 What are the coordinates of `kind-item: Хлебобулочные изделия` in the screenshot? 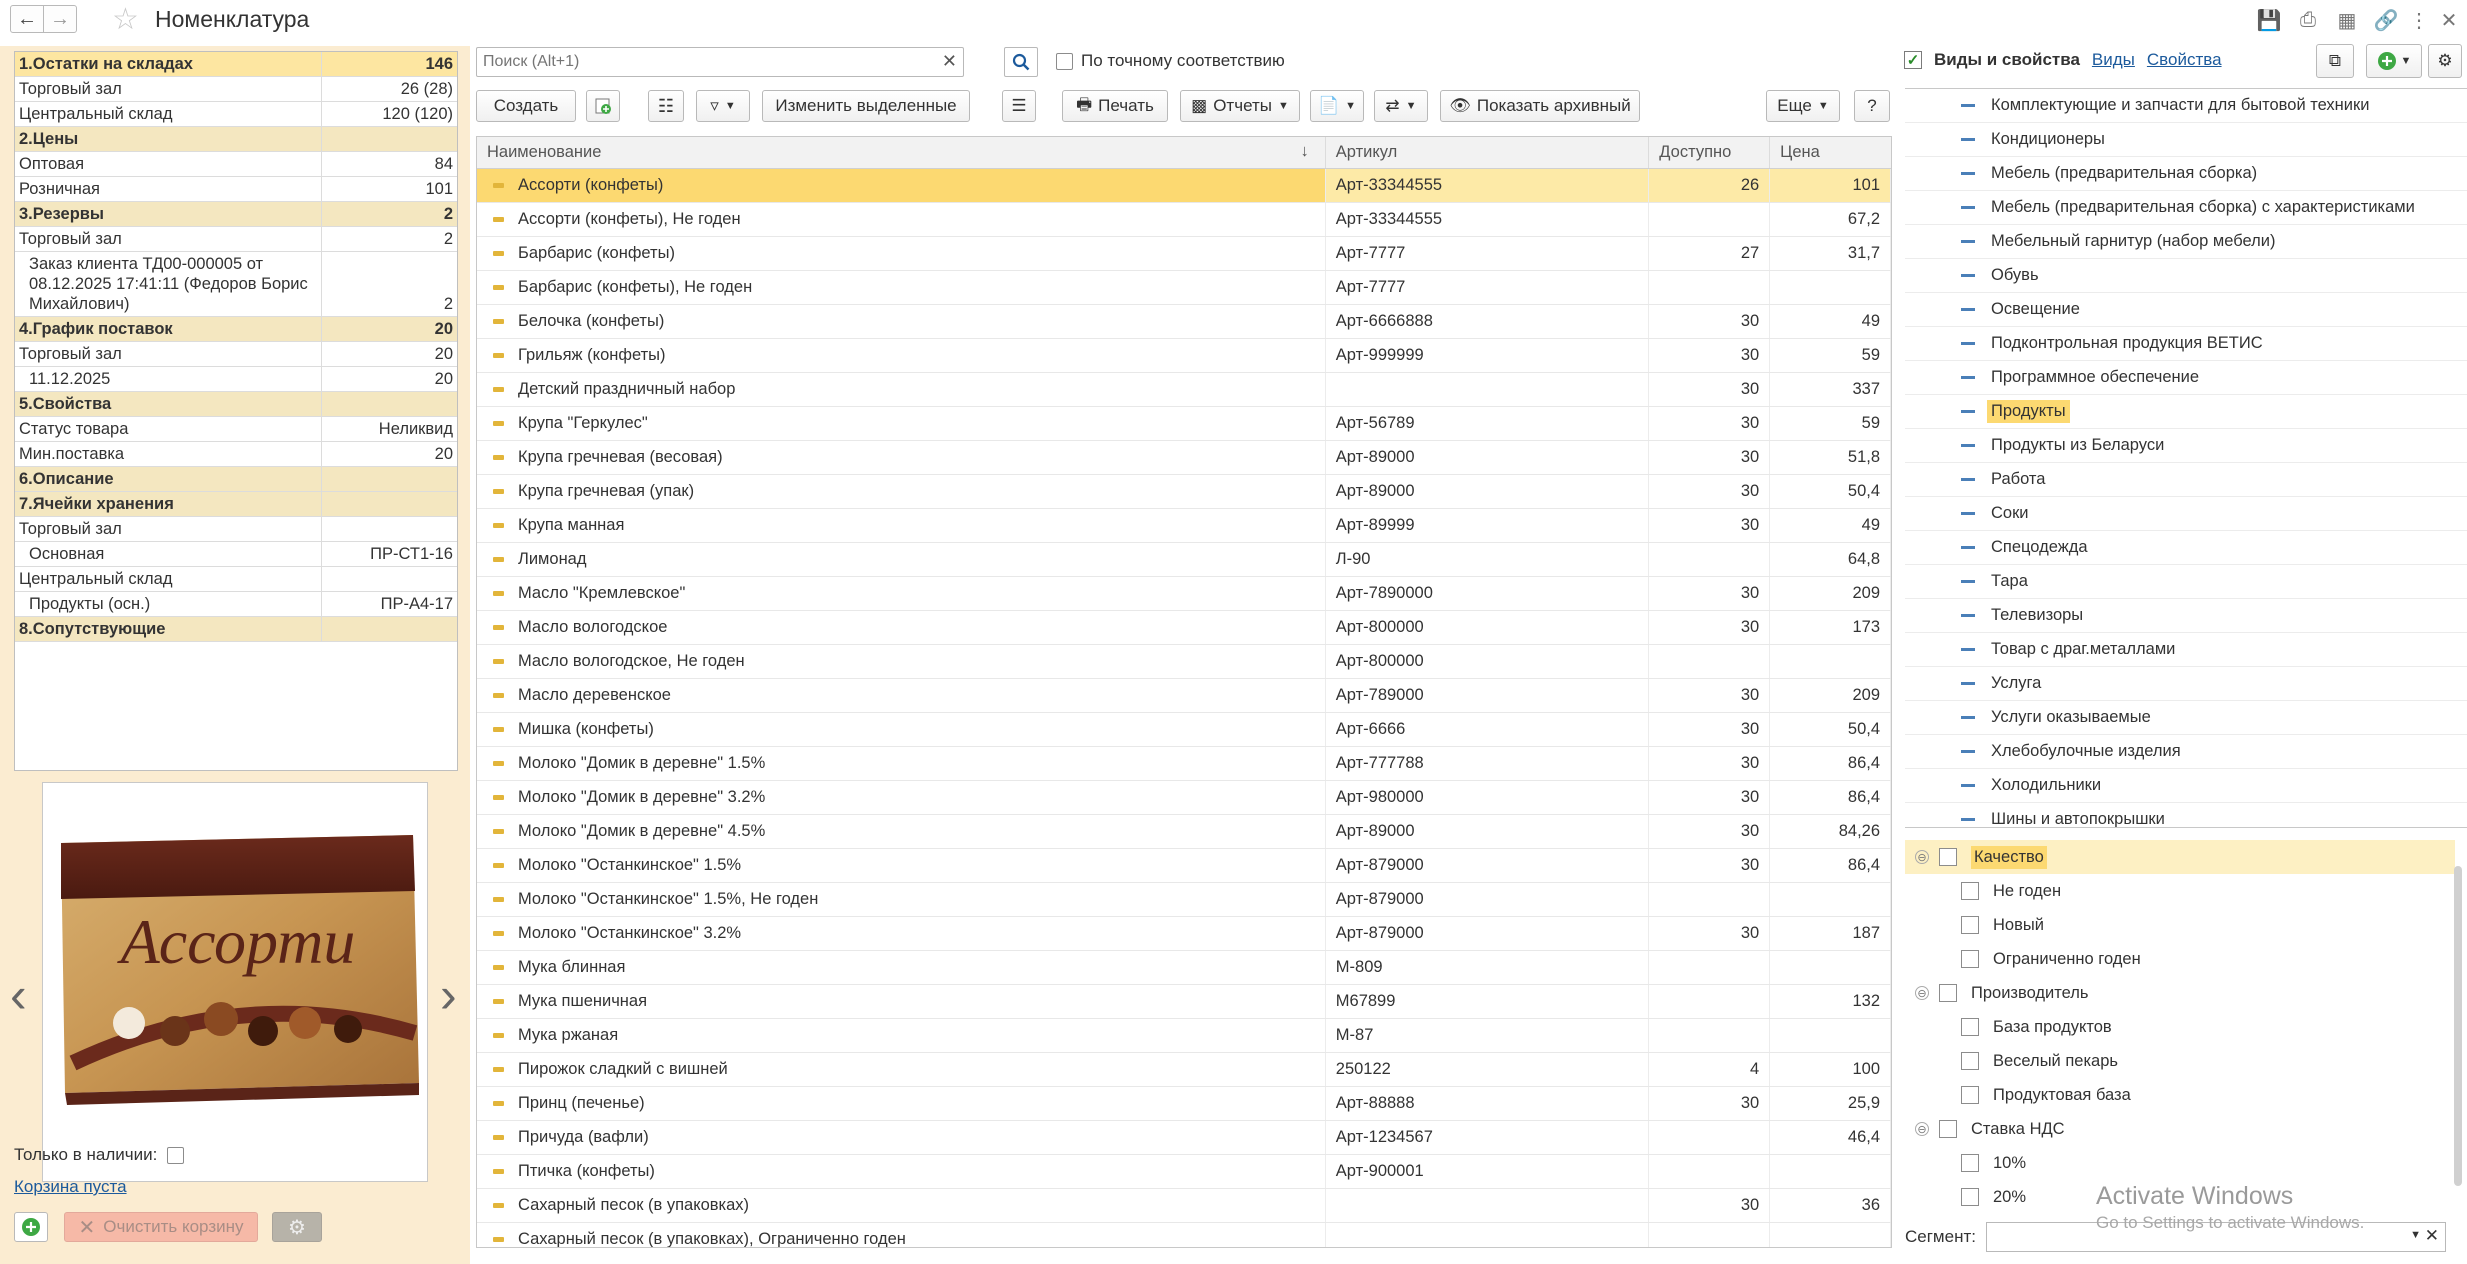 It's located at (2186, 752).